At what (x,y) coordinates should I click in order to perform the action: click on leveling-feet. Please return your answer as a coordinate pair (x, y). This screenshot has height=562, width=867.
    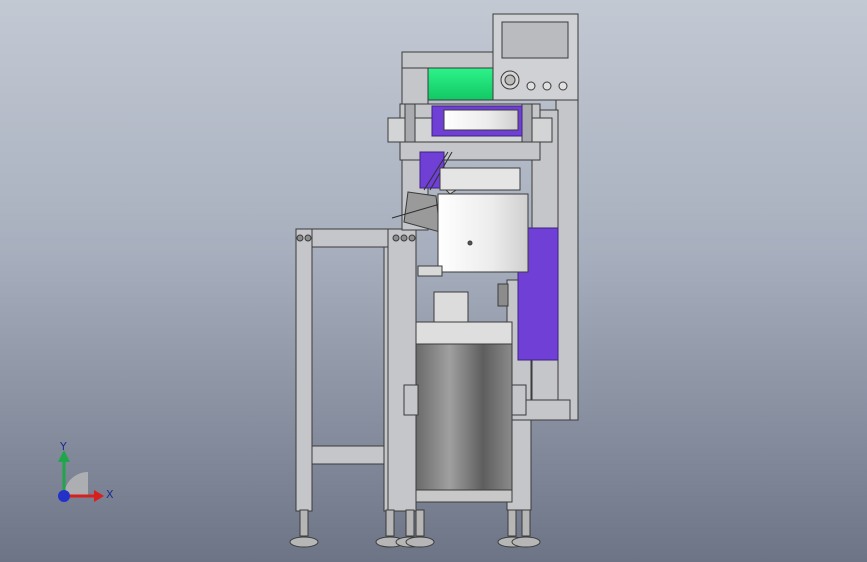
    Looking at the image, I should click on (415, 528).